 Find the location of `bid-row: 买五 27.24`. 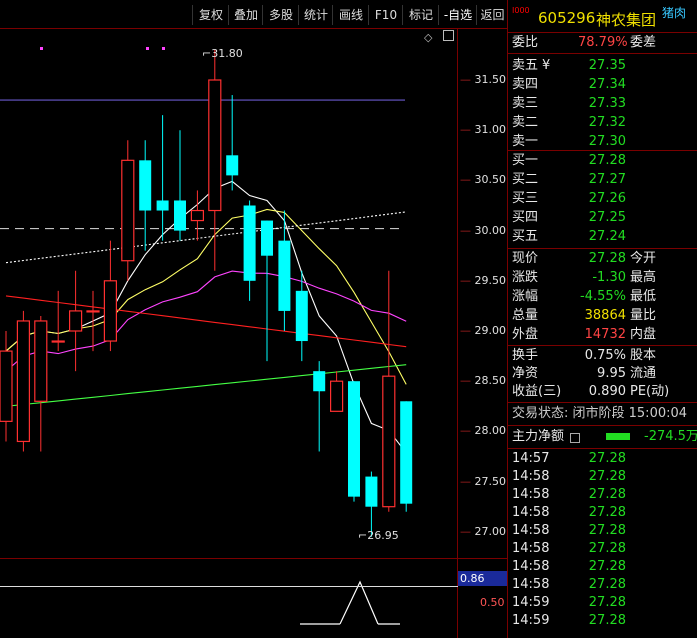

bid-row: 买五 27.24 is located at coordinates (604, 237).